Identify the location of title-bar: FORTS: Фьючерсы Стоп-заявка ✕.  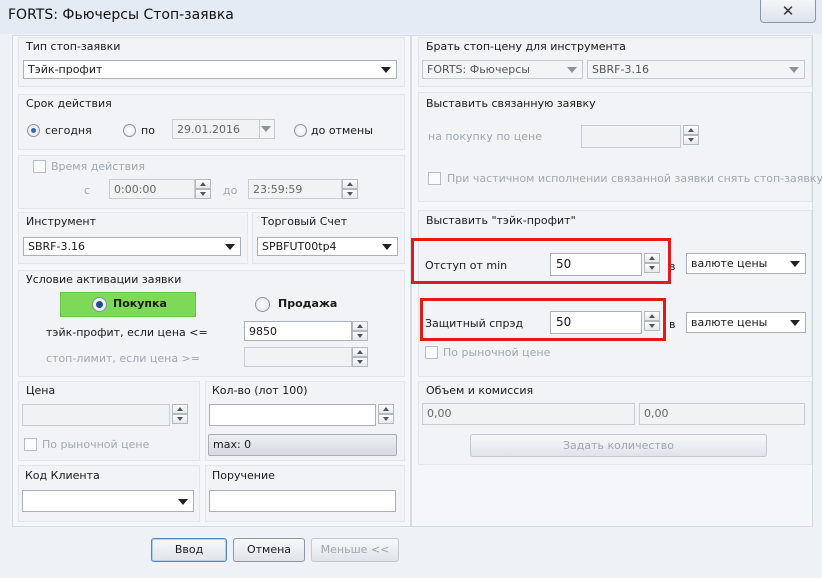
(411, 17).